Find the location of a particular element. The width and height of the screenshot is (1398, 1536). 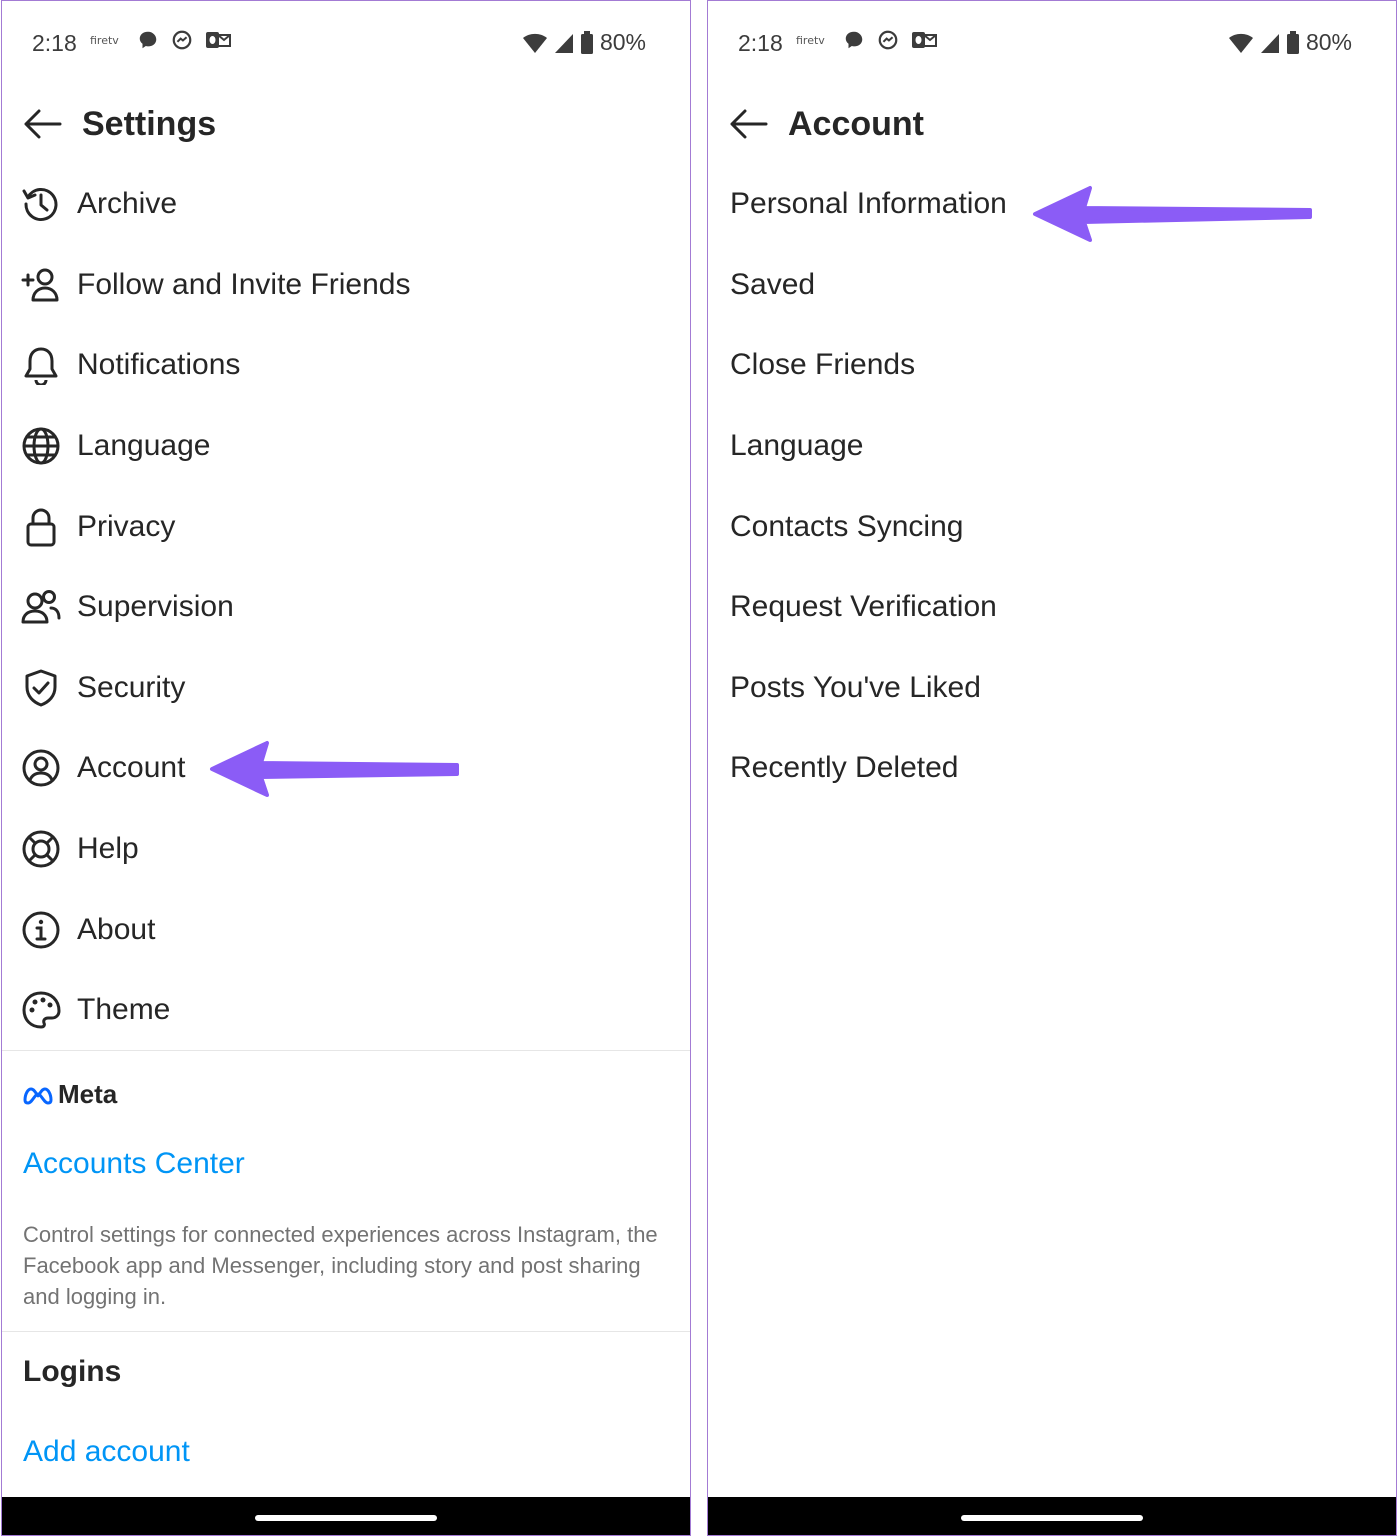

header: Settings is located at coordinates (118, 124).